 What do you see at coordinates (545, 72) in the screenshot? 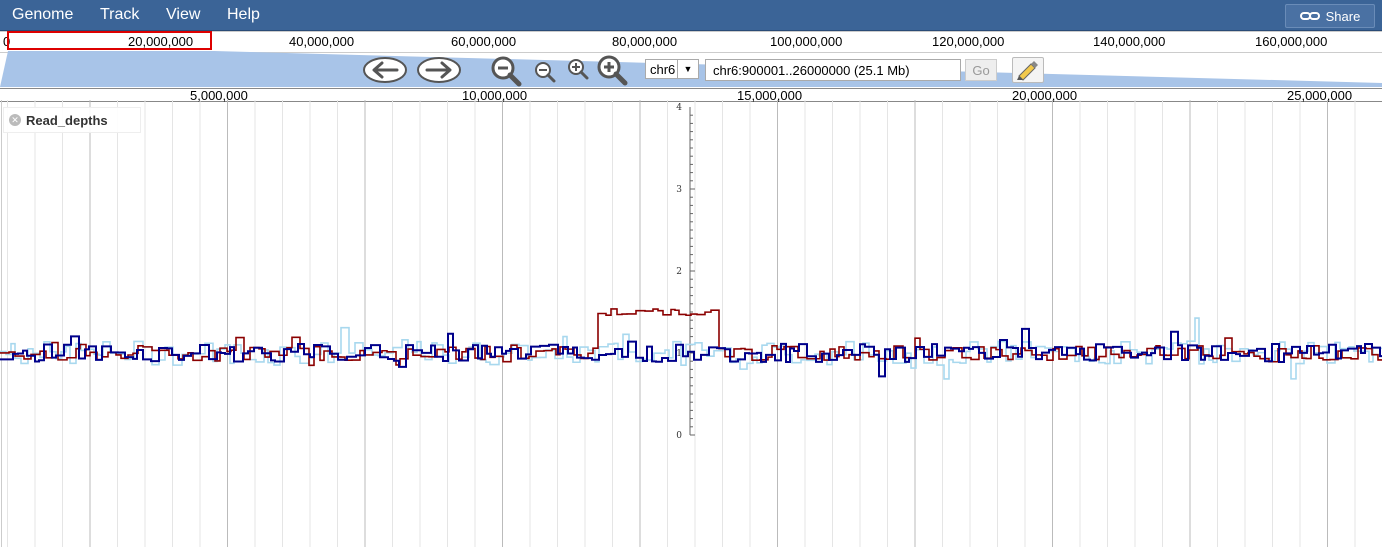
I see `zoom-out-small-icon` at bounding box center [545, 72].